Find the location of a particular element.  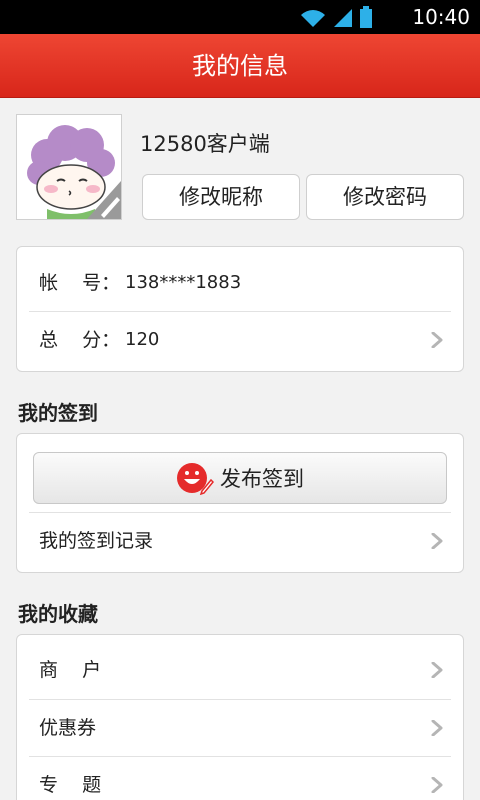

signal-icon is located at coordinates (343, 18).